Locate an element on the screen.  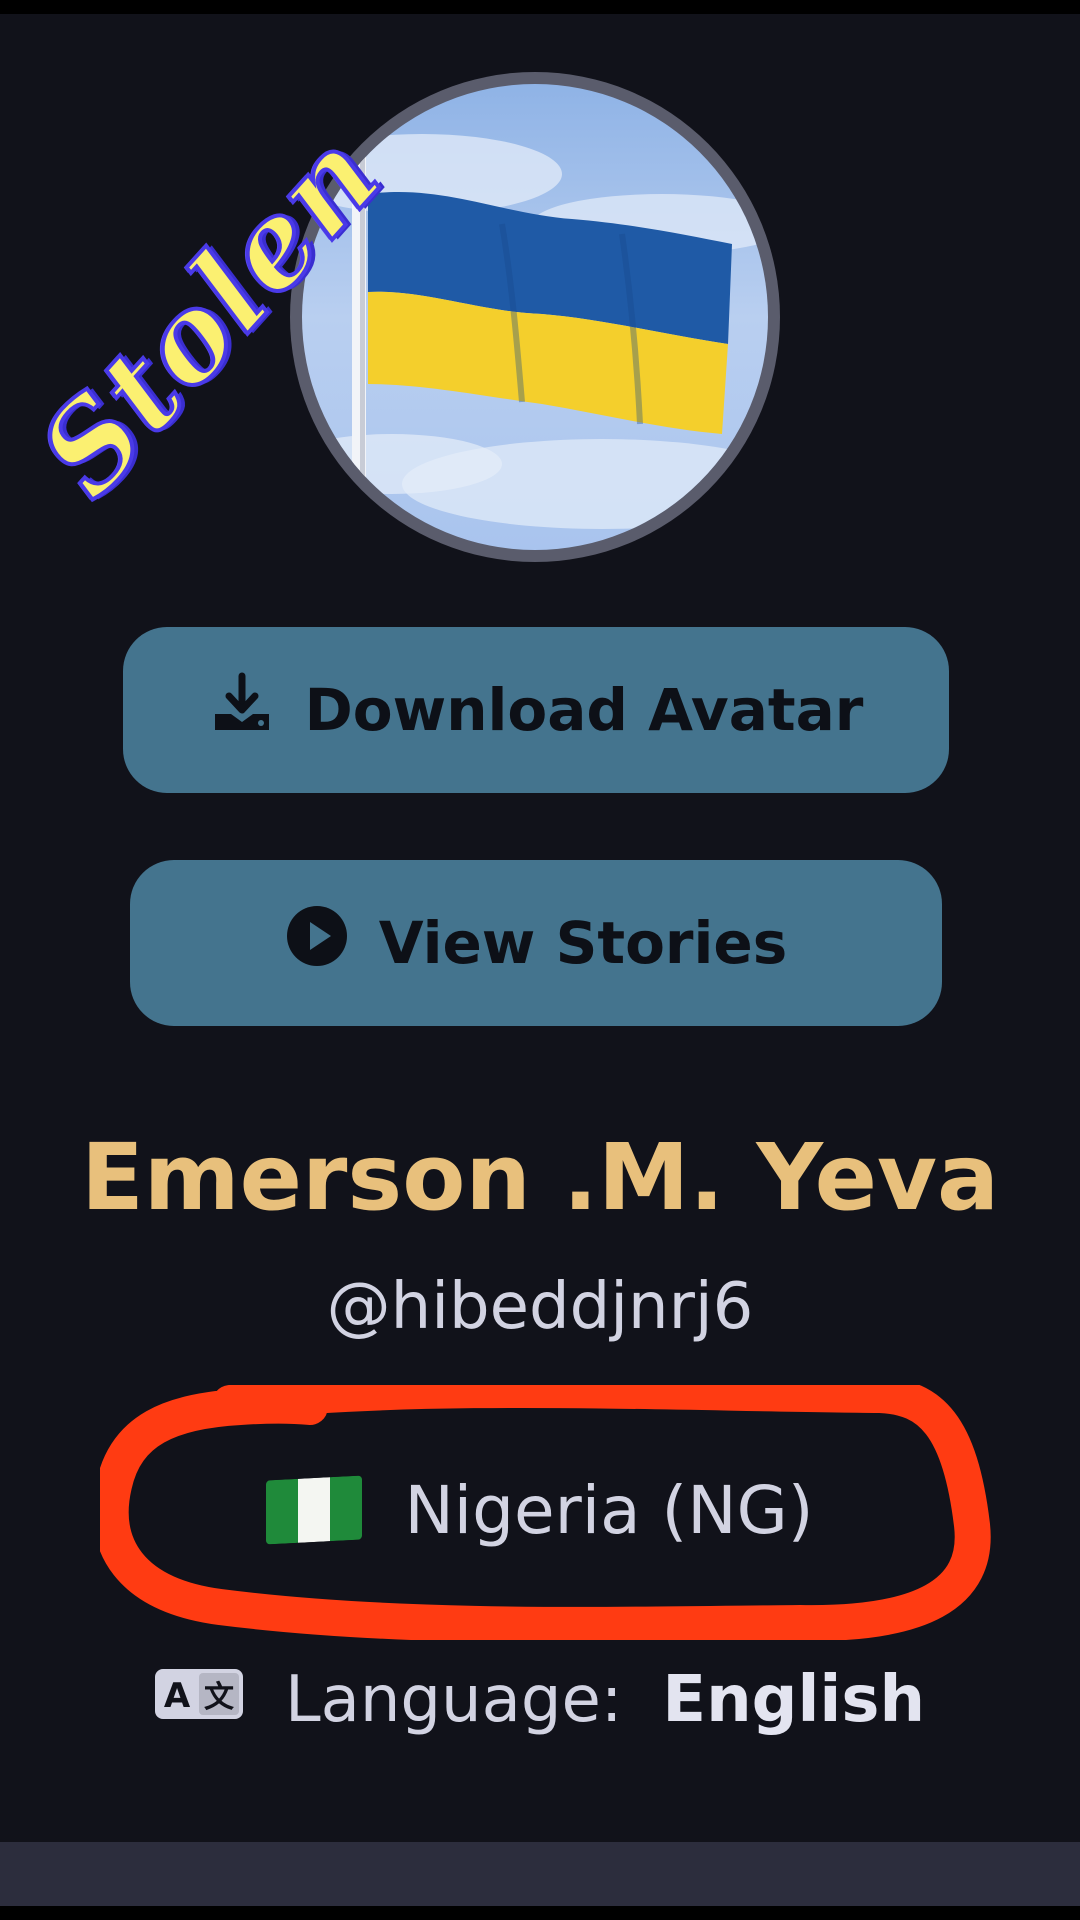
bottom-bar is located at coordinates (540, 1874).